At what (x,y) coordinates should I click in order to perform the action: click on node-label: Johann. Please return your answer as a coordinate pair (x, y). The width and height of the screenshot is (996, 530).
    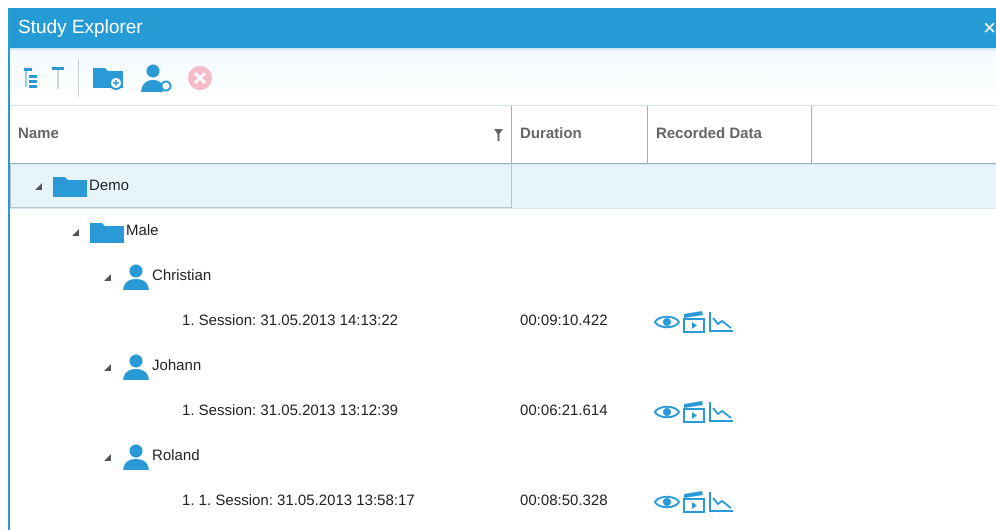
    Looking at the image, I should click on (177, 366).